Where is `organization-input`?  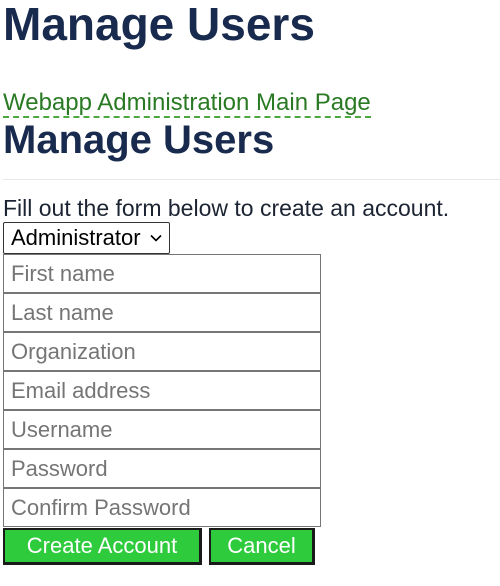 organization-input is located at coordinates (162, 351).